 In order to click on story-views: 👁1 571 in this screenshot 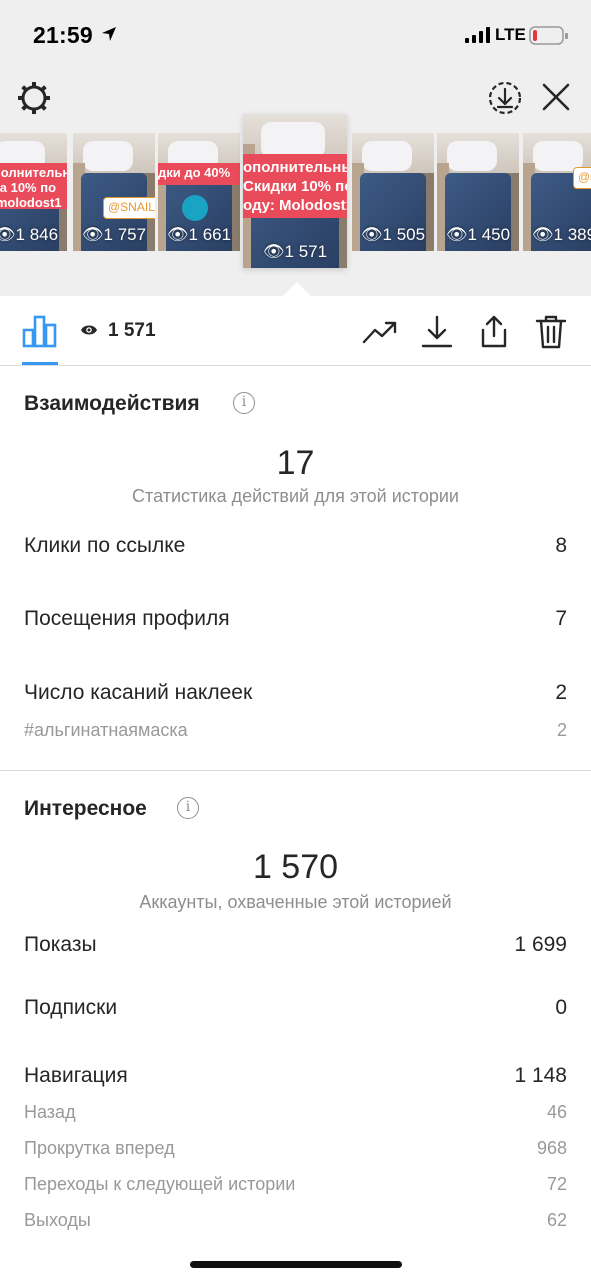, I will do `click(295, 251)`.